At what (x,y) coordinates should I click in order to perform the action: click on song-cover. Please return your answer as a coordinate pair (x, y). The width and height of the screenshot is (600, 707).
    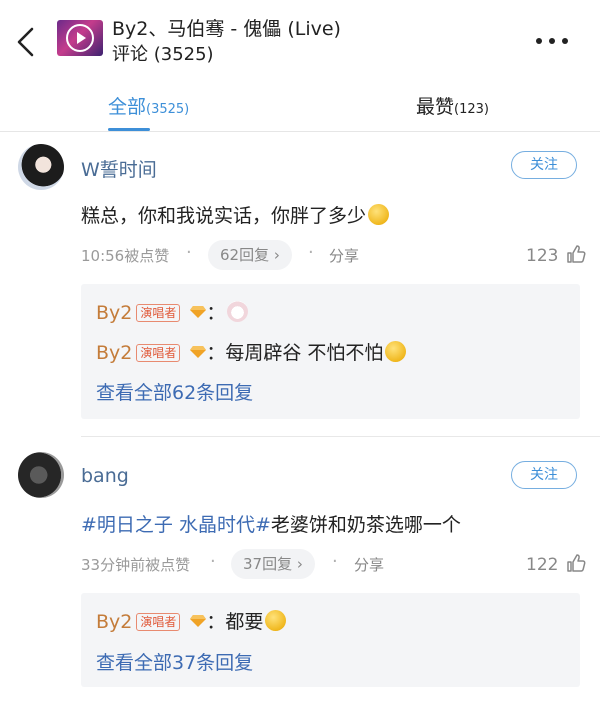
    Looking at the image, I should click on (80, 38).